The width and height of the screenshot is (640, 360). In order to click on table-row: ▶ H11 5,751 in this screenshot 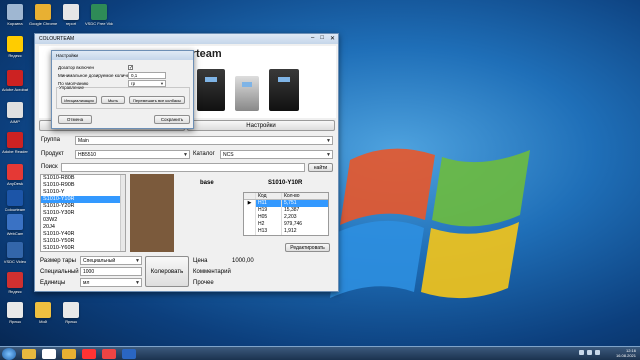, I will do `click(286, 203)`.